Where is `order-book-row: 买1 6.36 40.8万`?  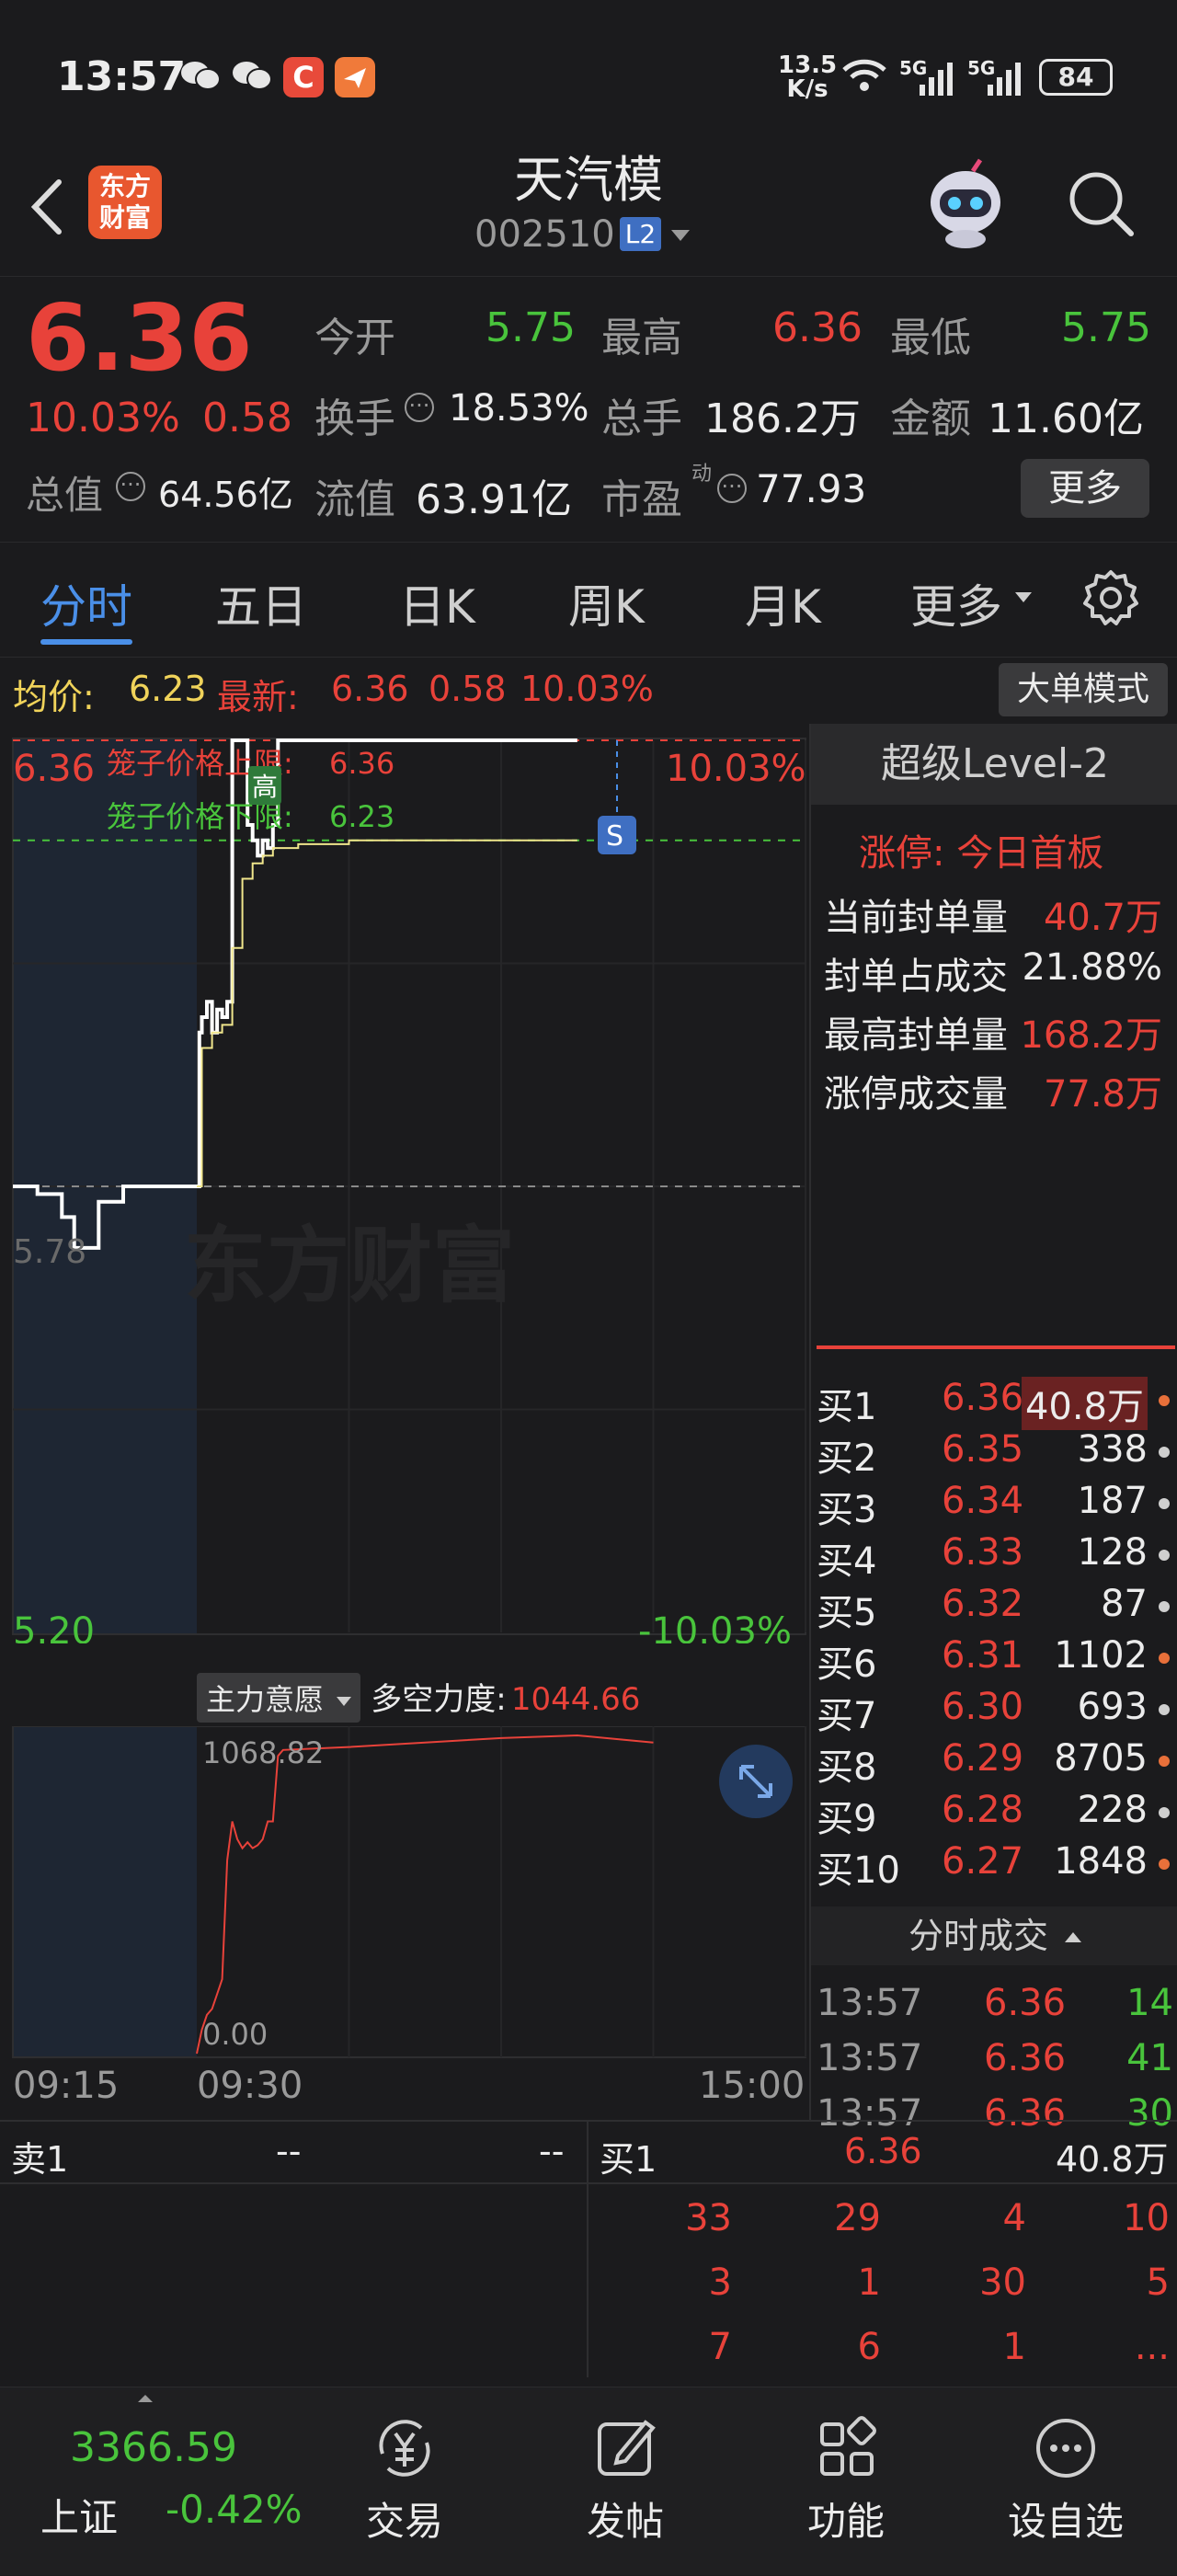
order-book-row: 买1 6.36 40.8万 is located at coordinates (994, 1401).